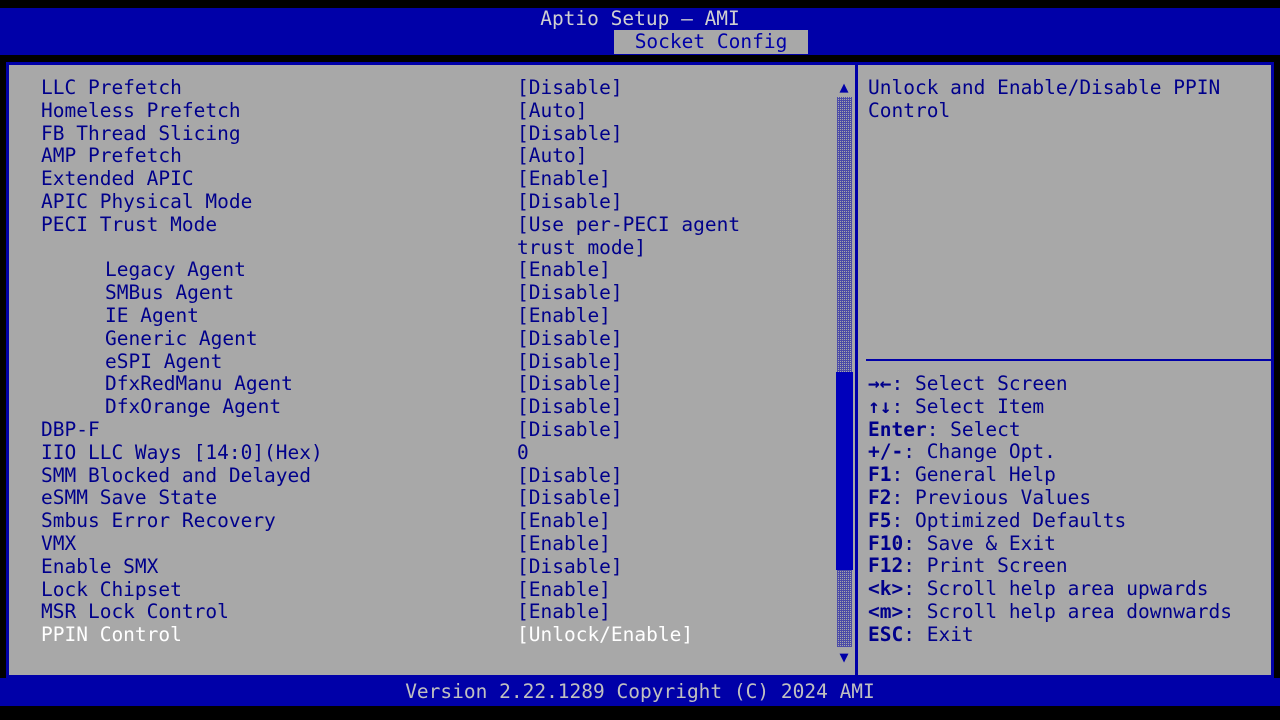 Image resolution: width=1280 pixels, height=720 pixels. What do you see at coordinates (938, 634) in the screenshot?
I see `legend-description: : Exit` at bounding box center [938, 634].